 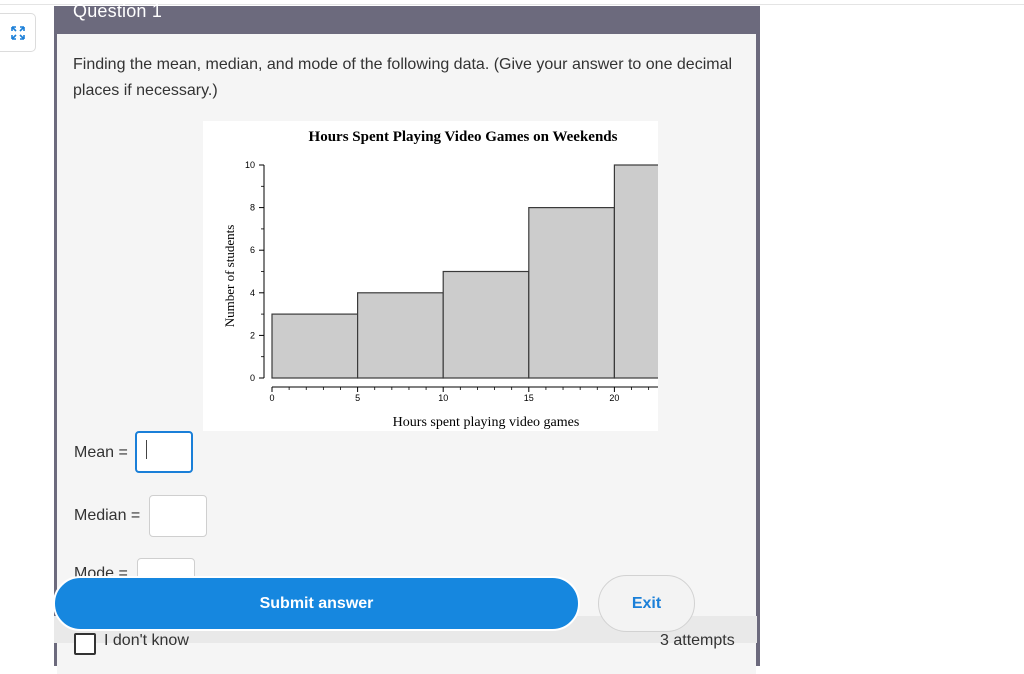 I want to click on x-tick-label: 0, so click(x=271, y=398).